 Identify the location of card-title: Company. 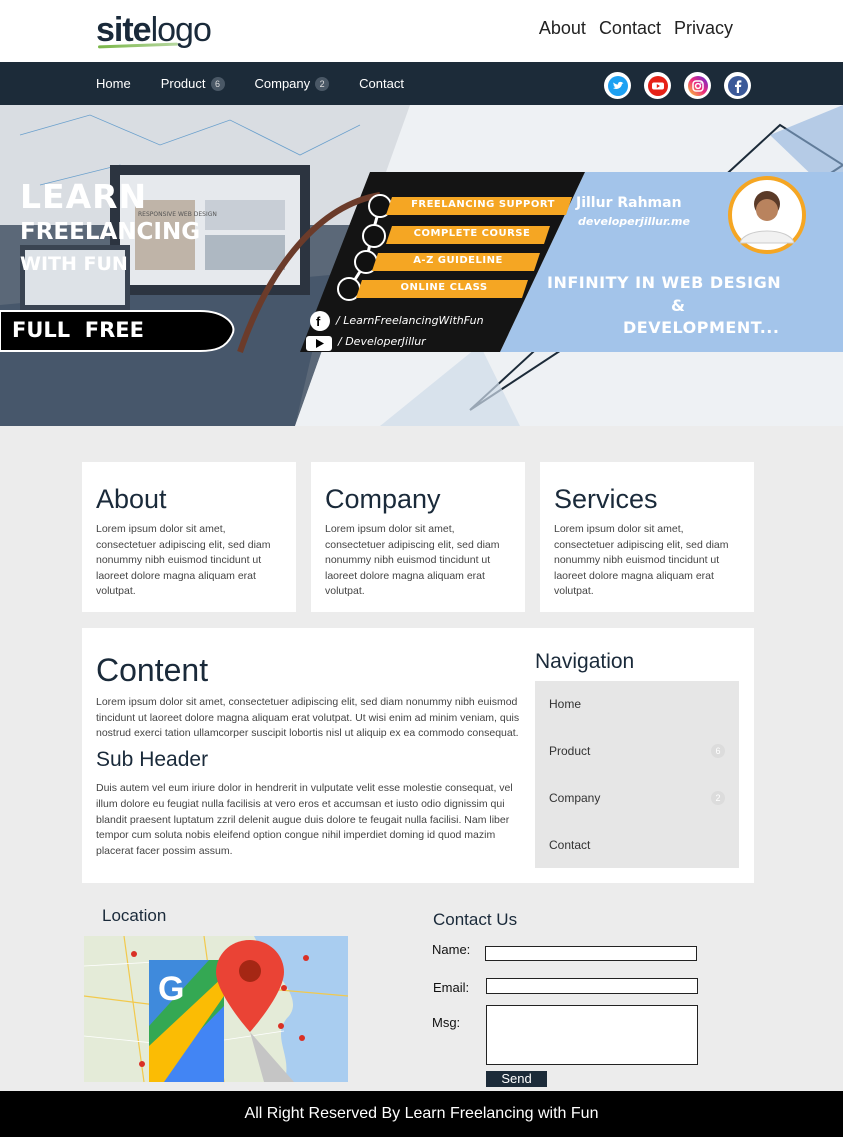
(383, 499).